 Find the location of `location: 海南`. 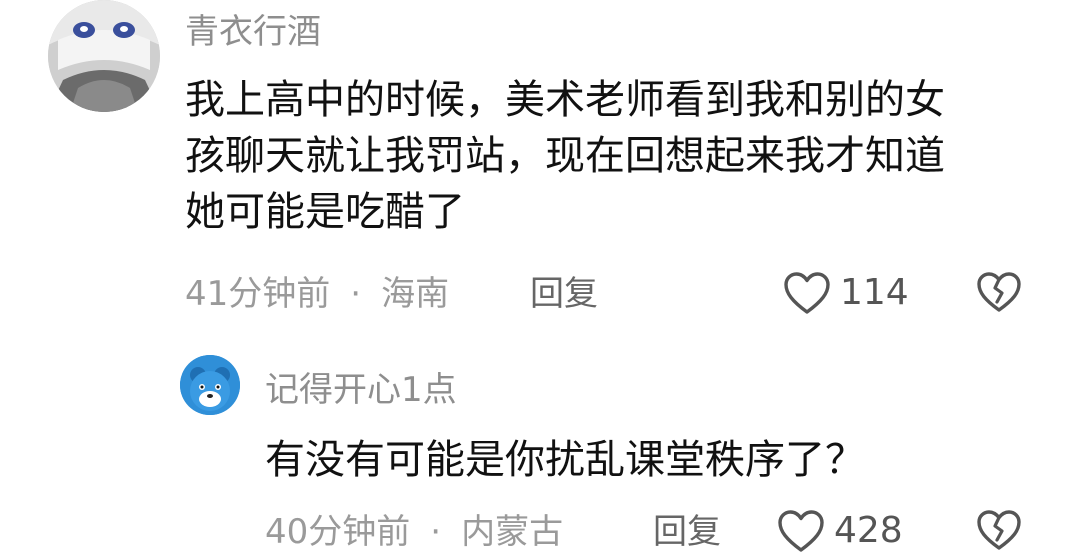

location: 海南 is located at coordinates (415, 294).